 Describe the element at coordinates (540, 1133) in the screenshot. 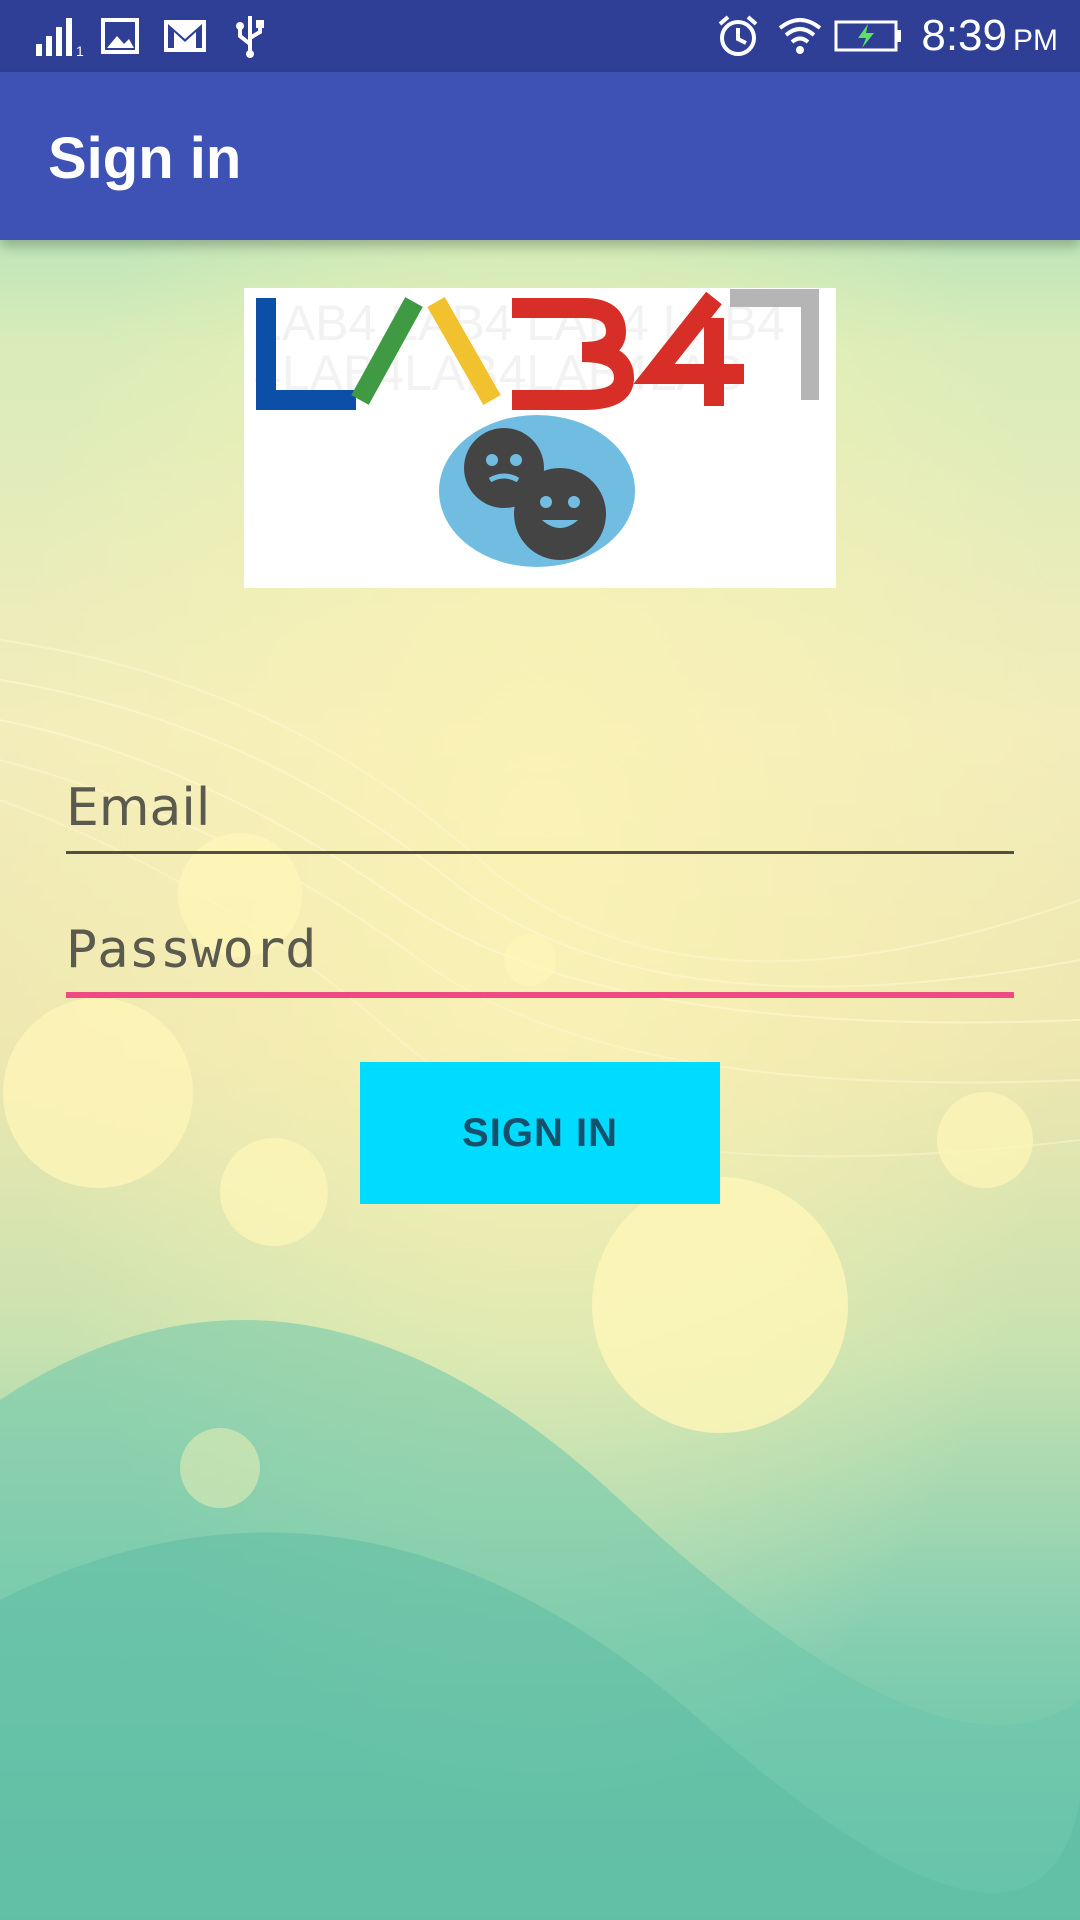

I see `sign-in-button: SIGN IN` at that location.